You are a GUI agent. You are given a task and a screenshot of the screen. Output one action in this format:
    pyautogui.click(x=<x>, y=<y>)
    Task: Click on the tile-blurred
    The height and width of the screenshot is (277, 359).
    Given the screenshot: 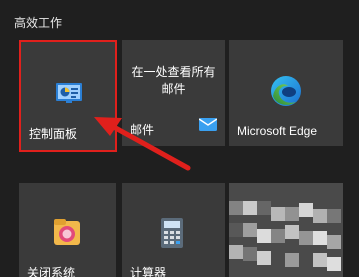 What is the action you would take?
    pyautogui.click(x=286, y=230)
    